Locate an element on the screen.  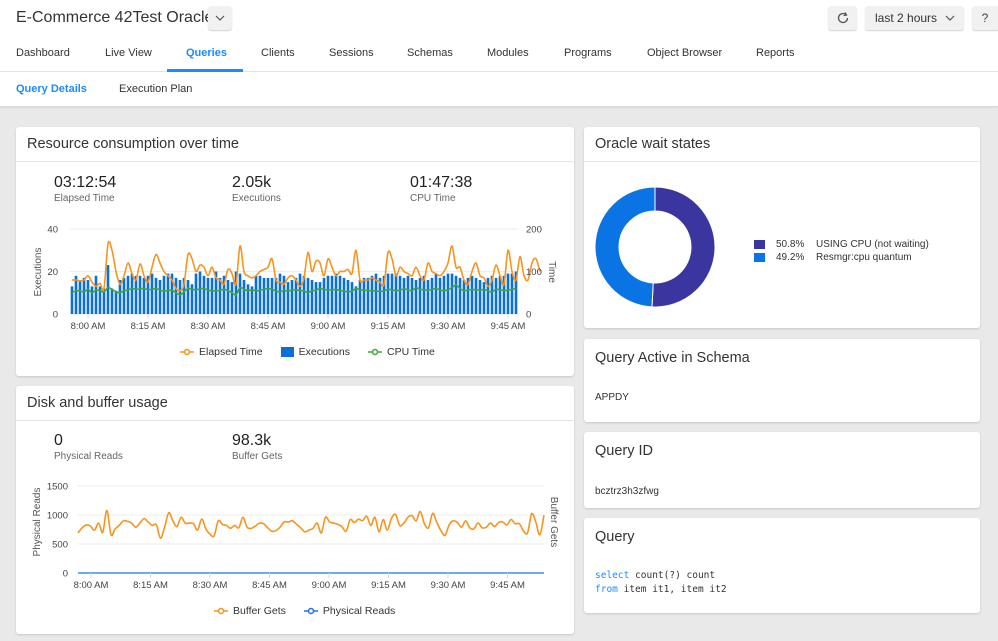
card-title: Query ID is located at coordinates (624, 451).